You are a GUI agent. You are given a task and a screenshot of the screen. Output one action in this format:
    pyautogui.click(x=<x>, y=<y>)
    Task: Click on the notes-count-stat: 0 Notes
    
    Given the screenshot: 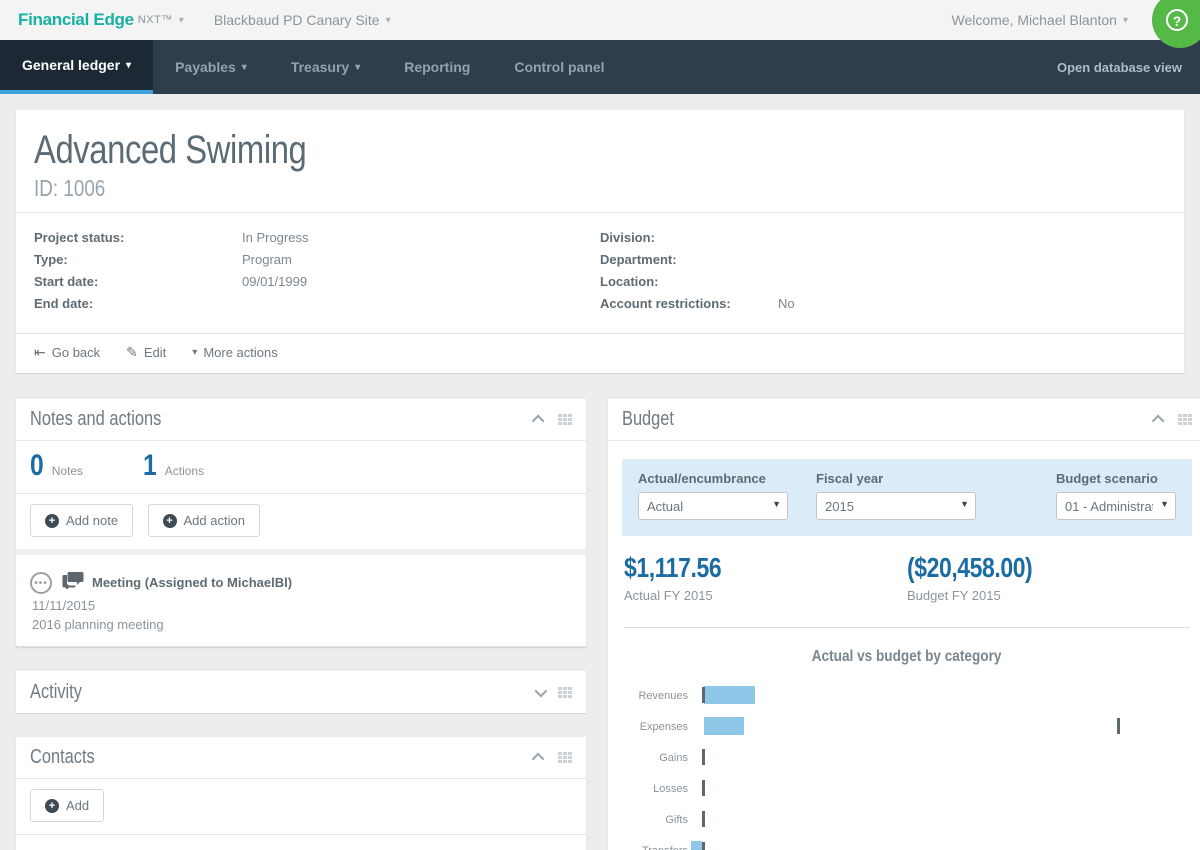 What is the action you would take?
    pyautogui.click(x=56, y=466)
    